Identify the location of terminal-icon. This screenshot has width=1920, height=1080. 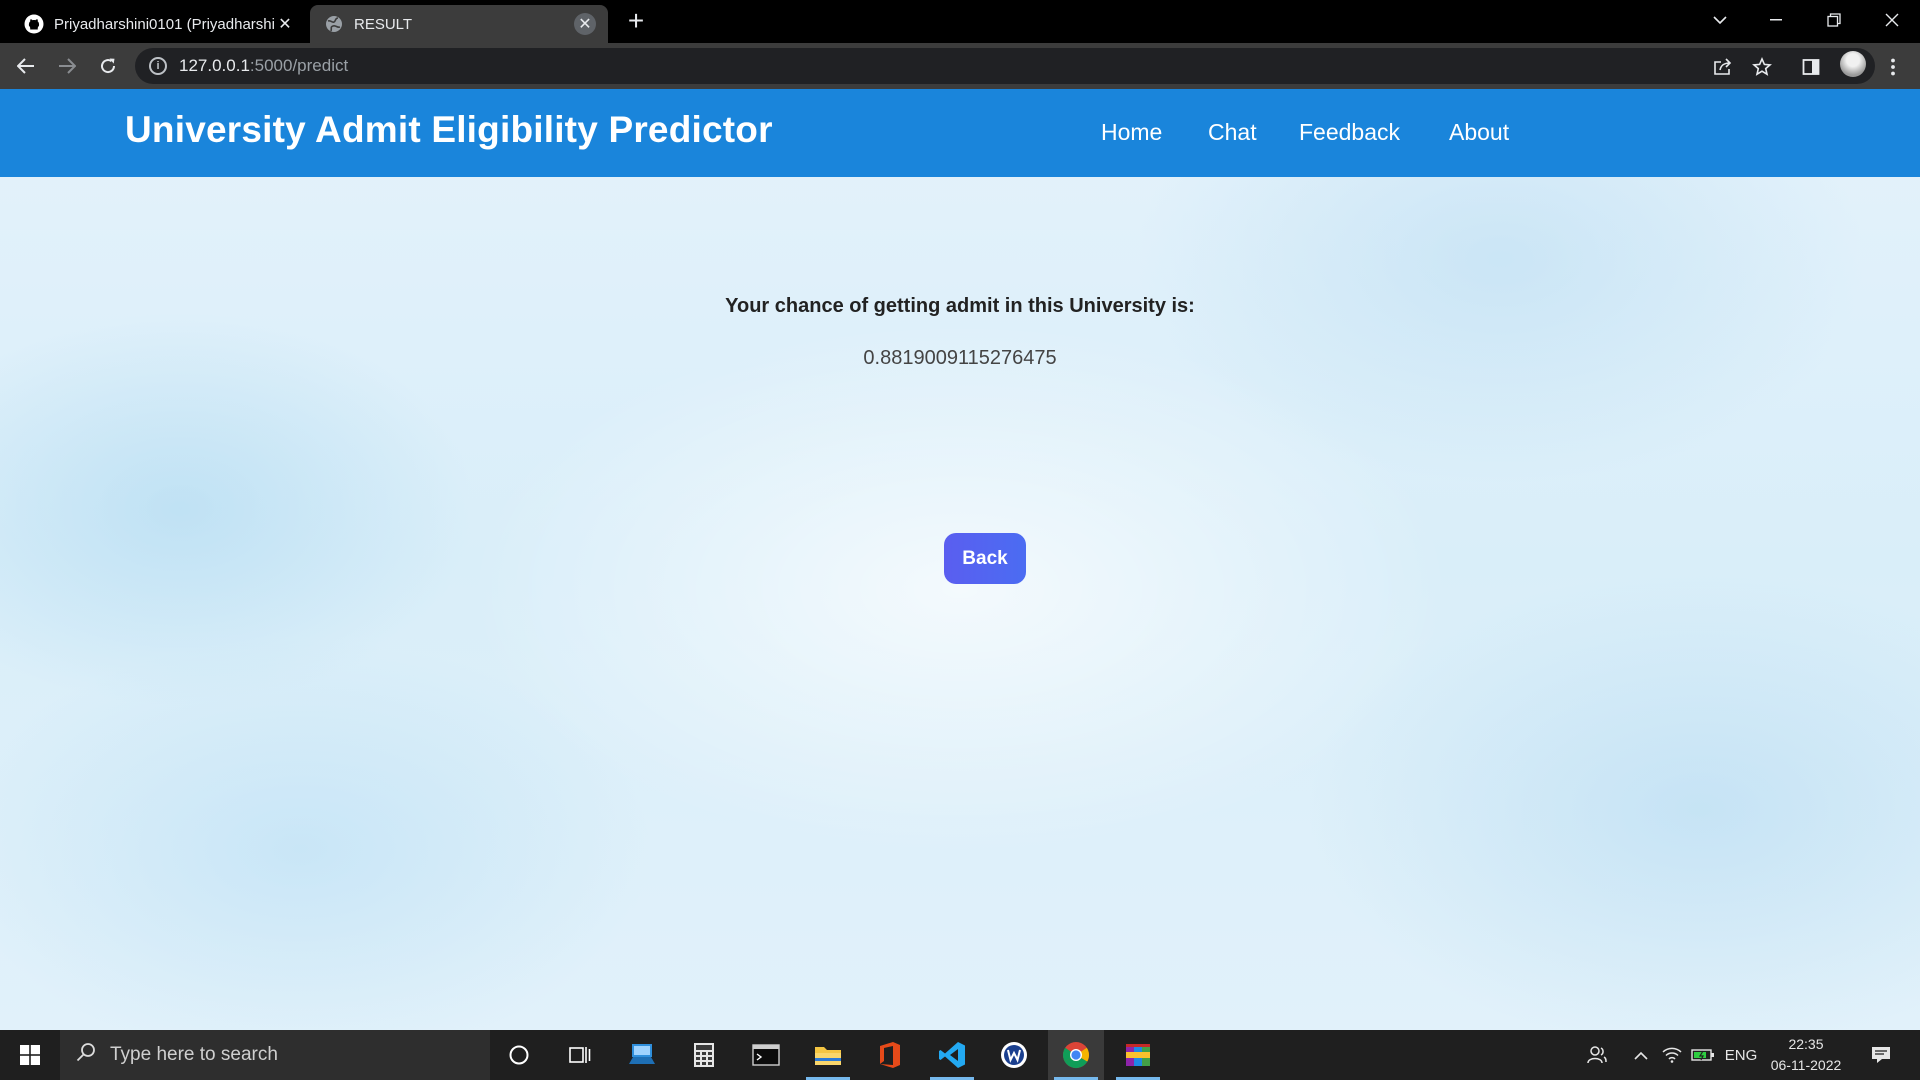
(766, 1055).